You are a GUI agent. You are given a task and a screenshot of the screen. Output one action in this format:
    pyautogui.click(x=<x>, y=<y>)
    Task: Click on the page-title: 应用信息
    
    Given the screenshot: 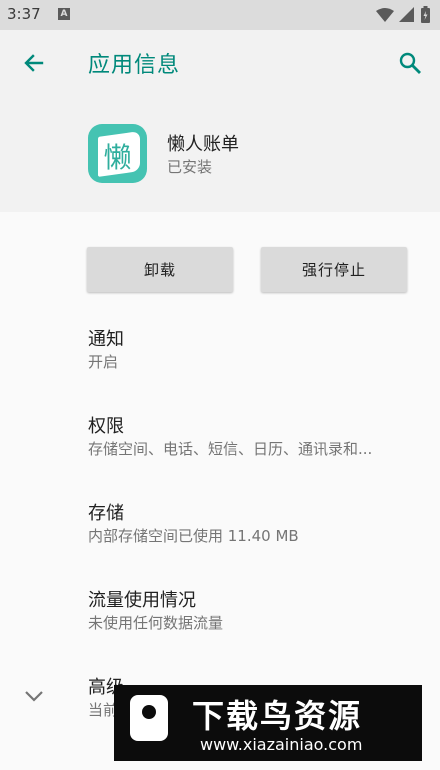 What is the action you would take?
    pyautogui.click(x=134, y=65)
    